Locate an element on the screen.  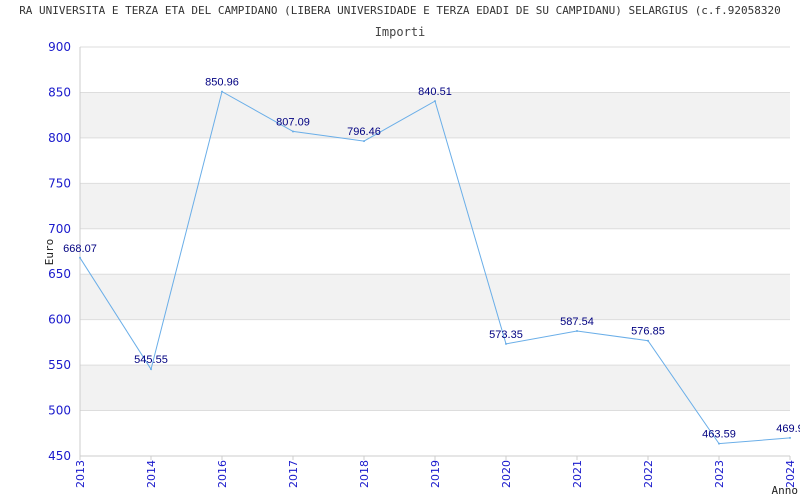
y-tick-label: 600 is located at coordinates (59, 320).